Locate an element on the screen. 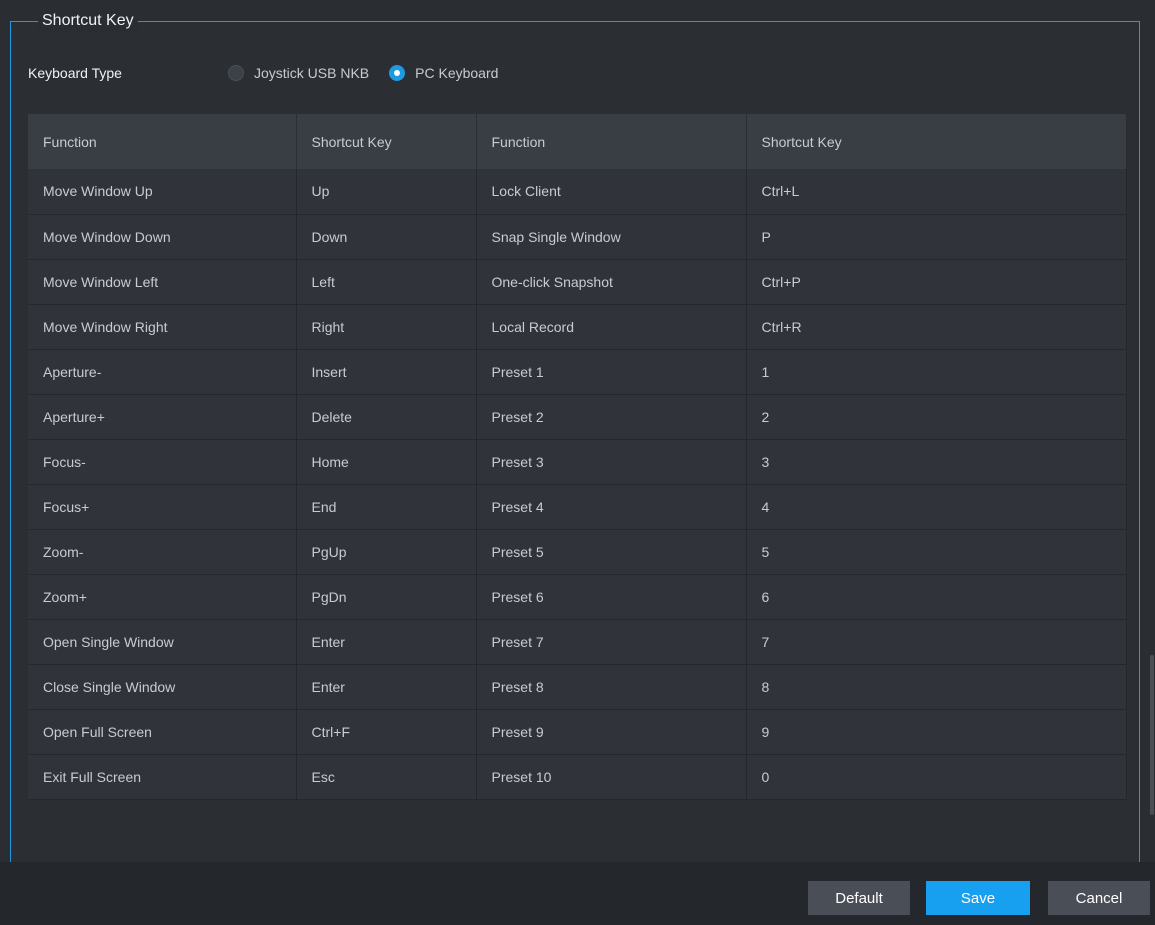  table-row: Move Window Right Right Local Record Ctrl+R is located at coordinates (577, 327).